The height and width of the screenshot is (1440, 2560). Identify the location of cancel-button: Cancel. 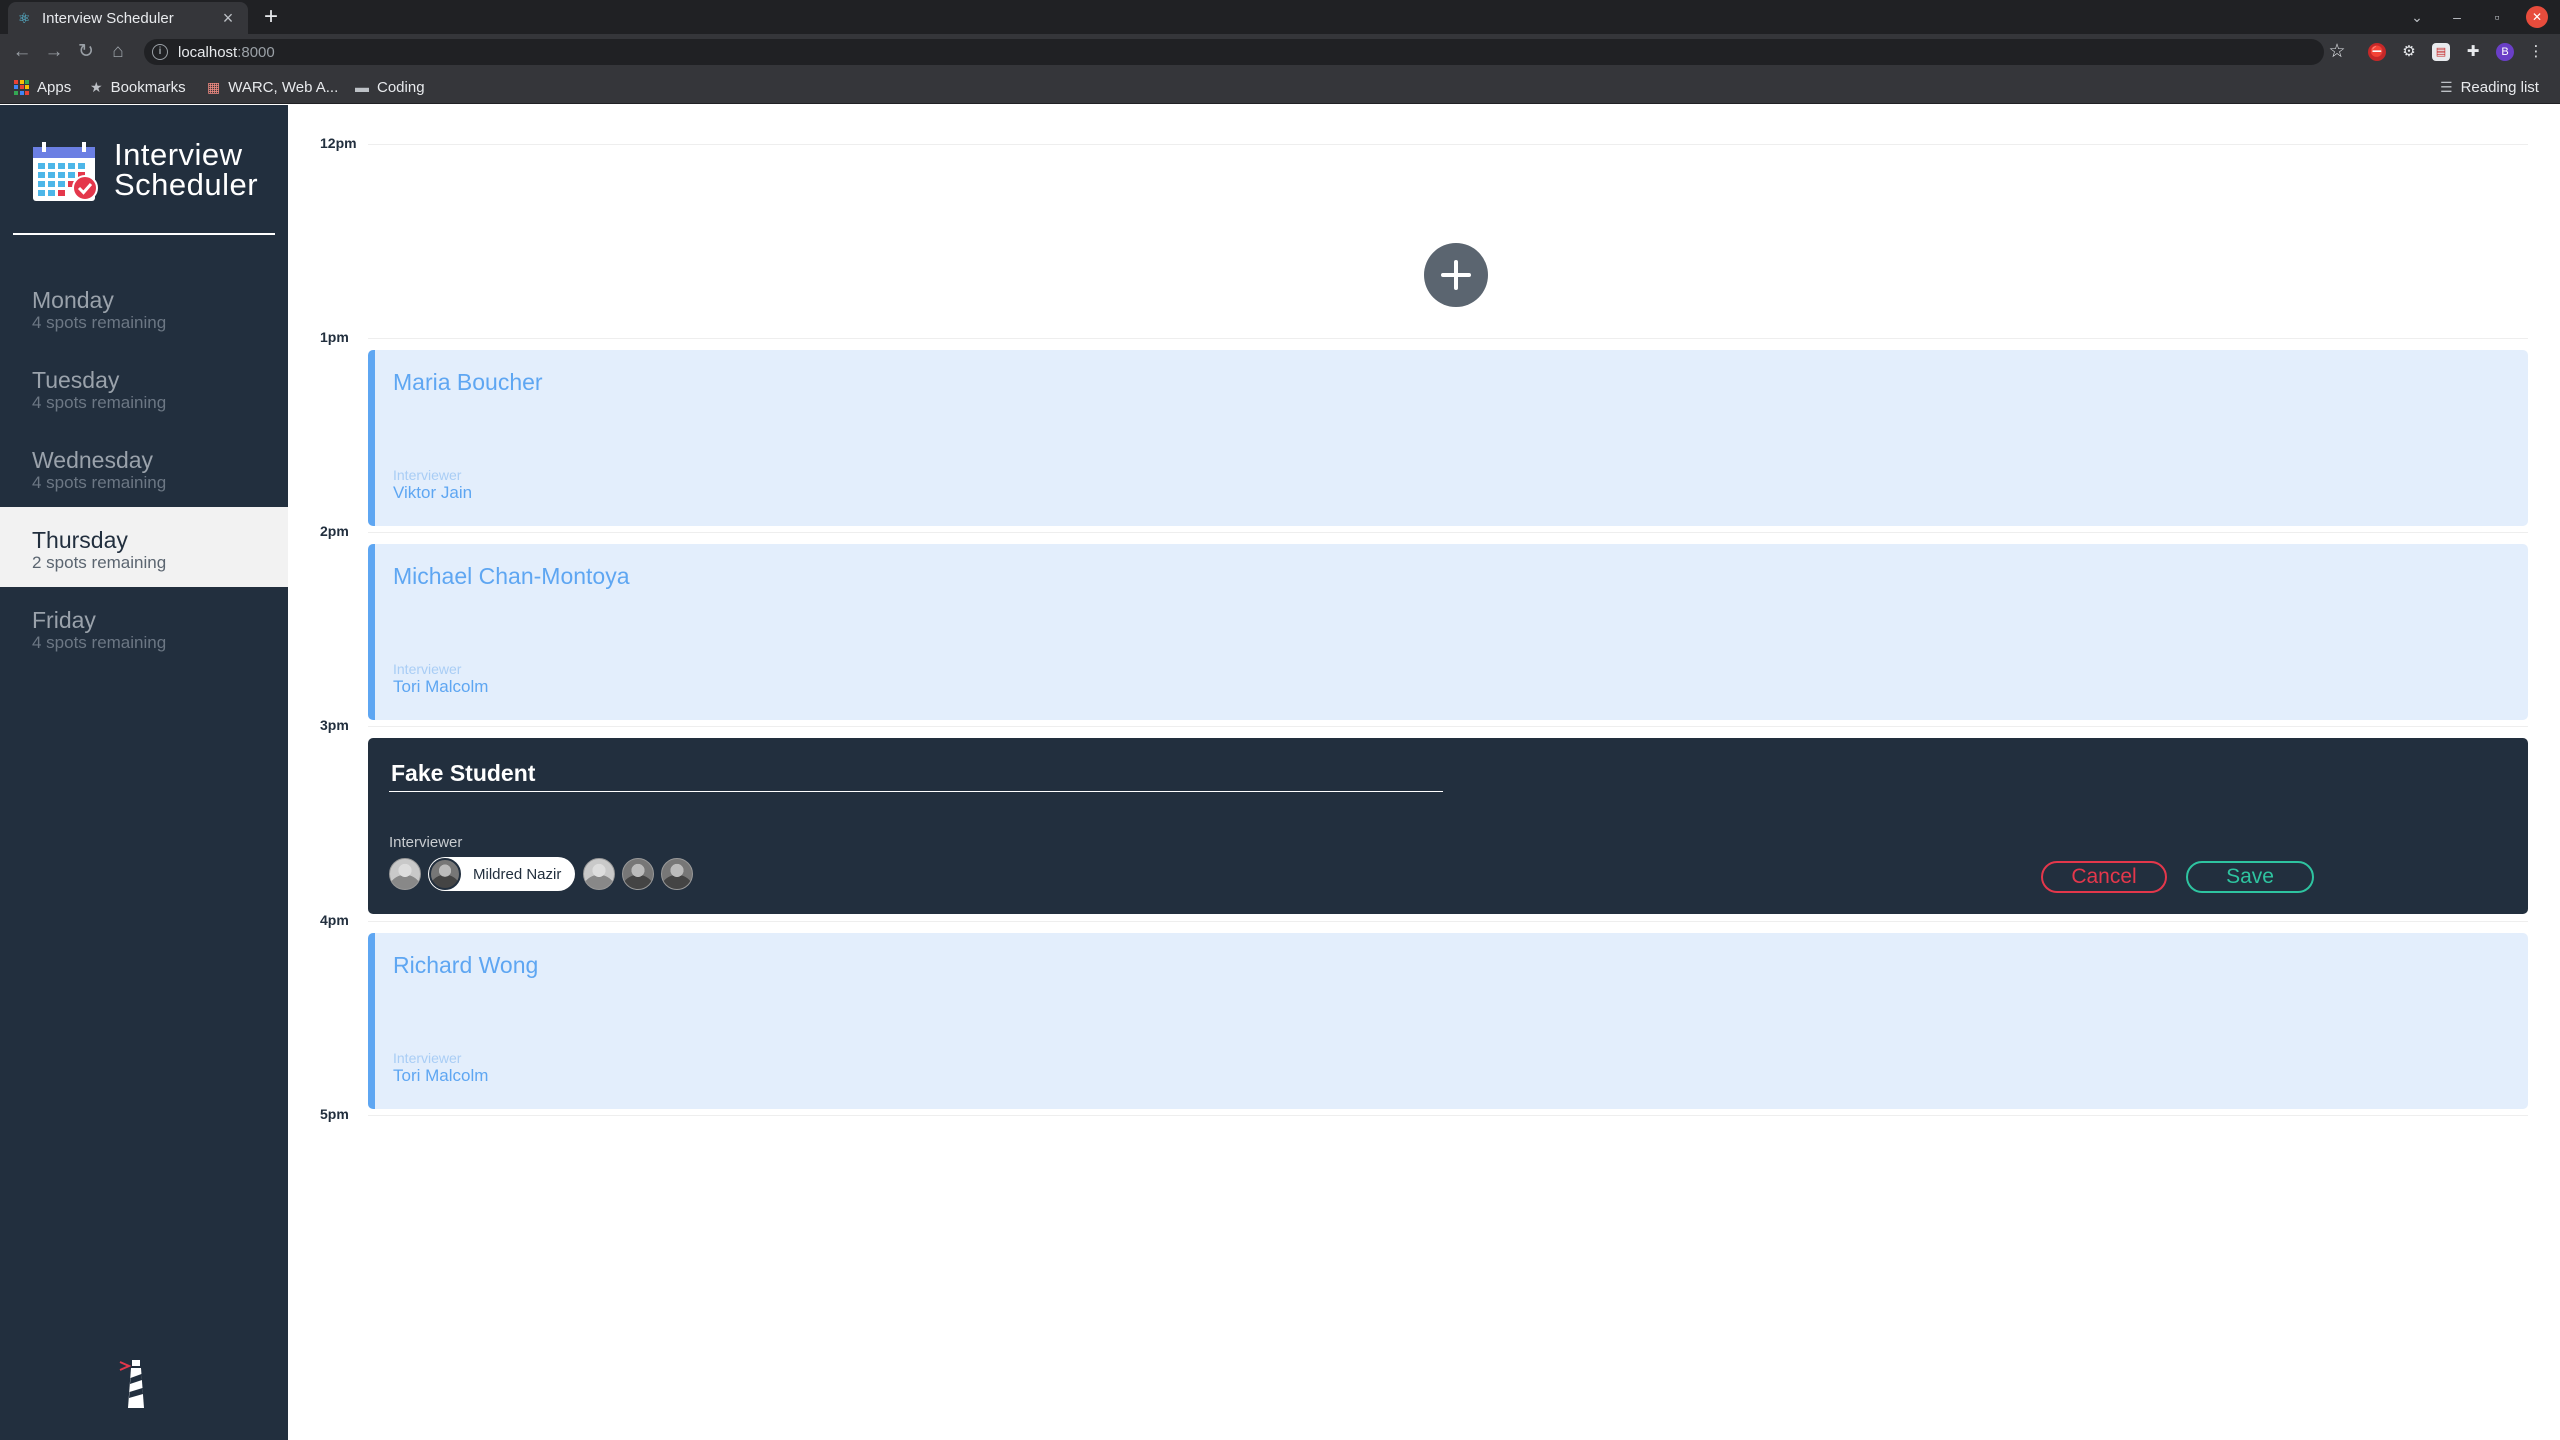
(2104, 877).